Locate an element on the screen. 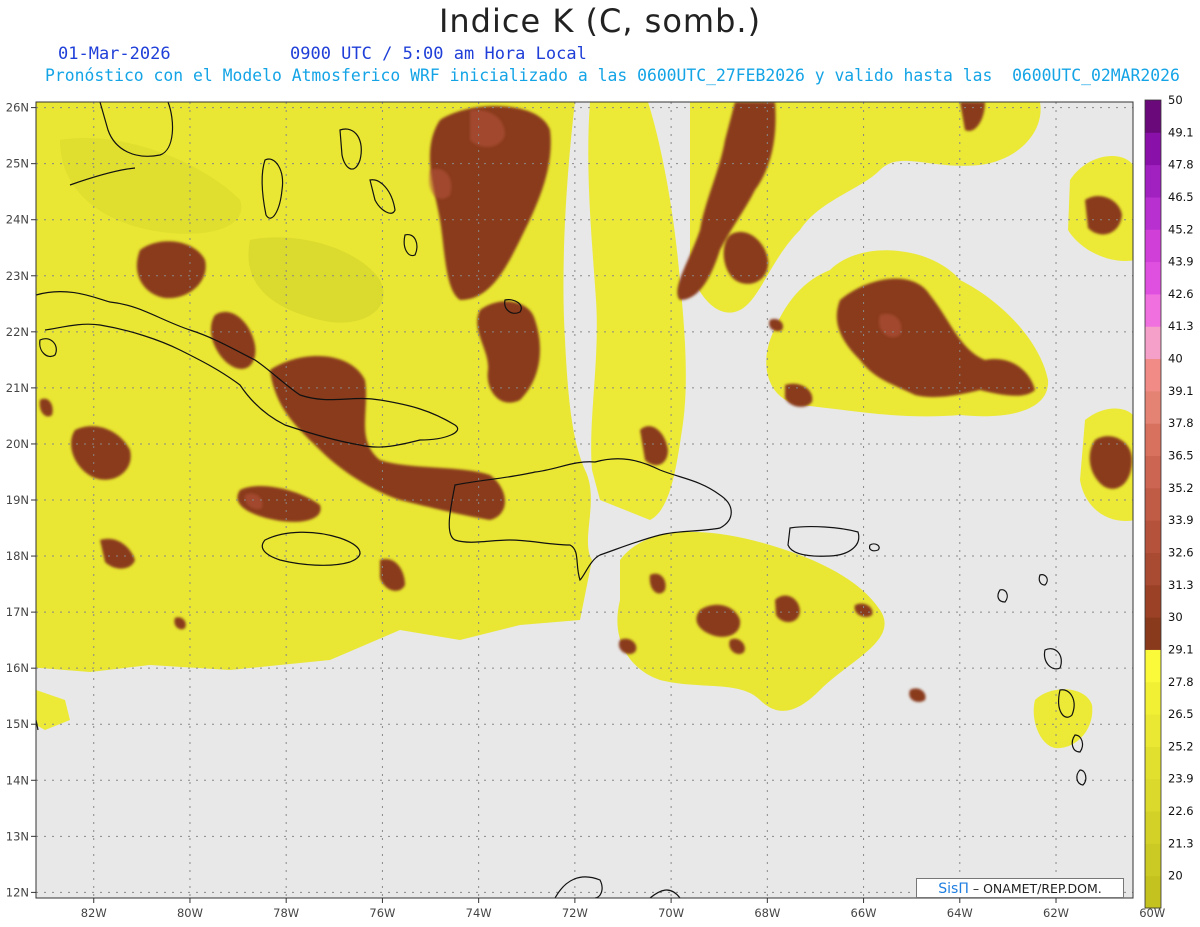 Image resolution: width=1200 pixels, height=927 pixels. lat-tick-label: 24N is located at coordinates (17, 220).